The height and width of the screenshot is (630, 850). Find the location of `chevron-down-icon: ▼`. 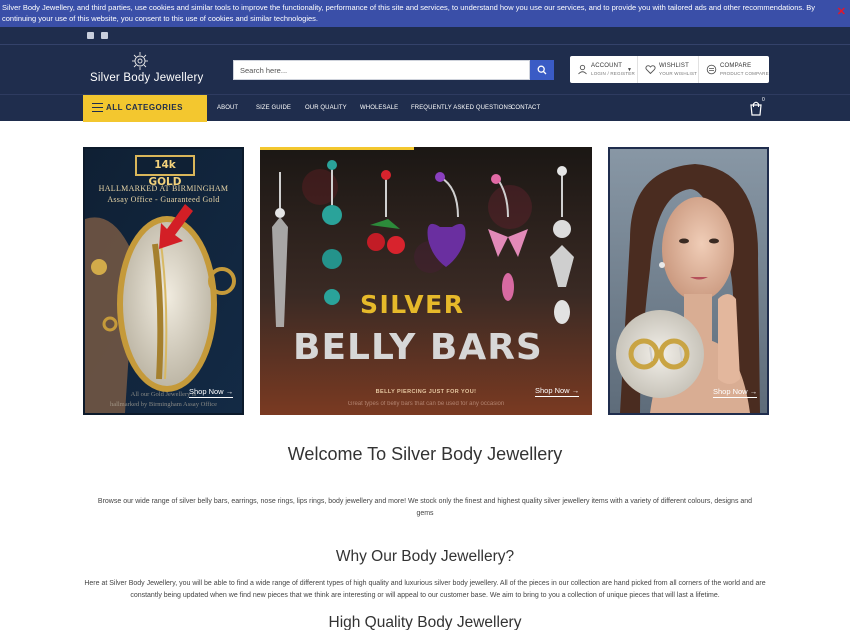

chevron-down-icon: ▼ is located at coordinates (629, 70).